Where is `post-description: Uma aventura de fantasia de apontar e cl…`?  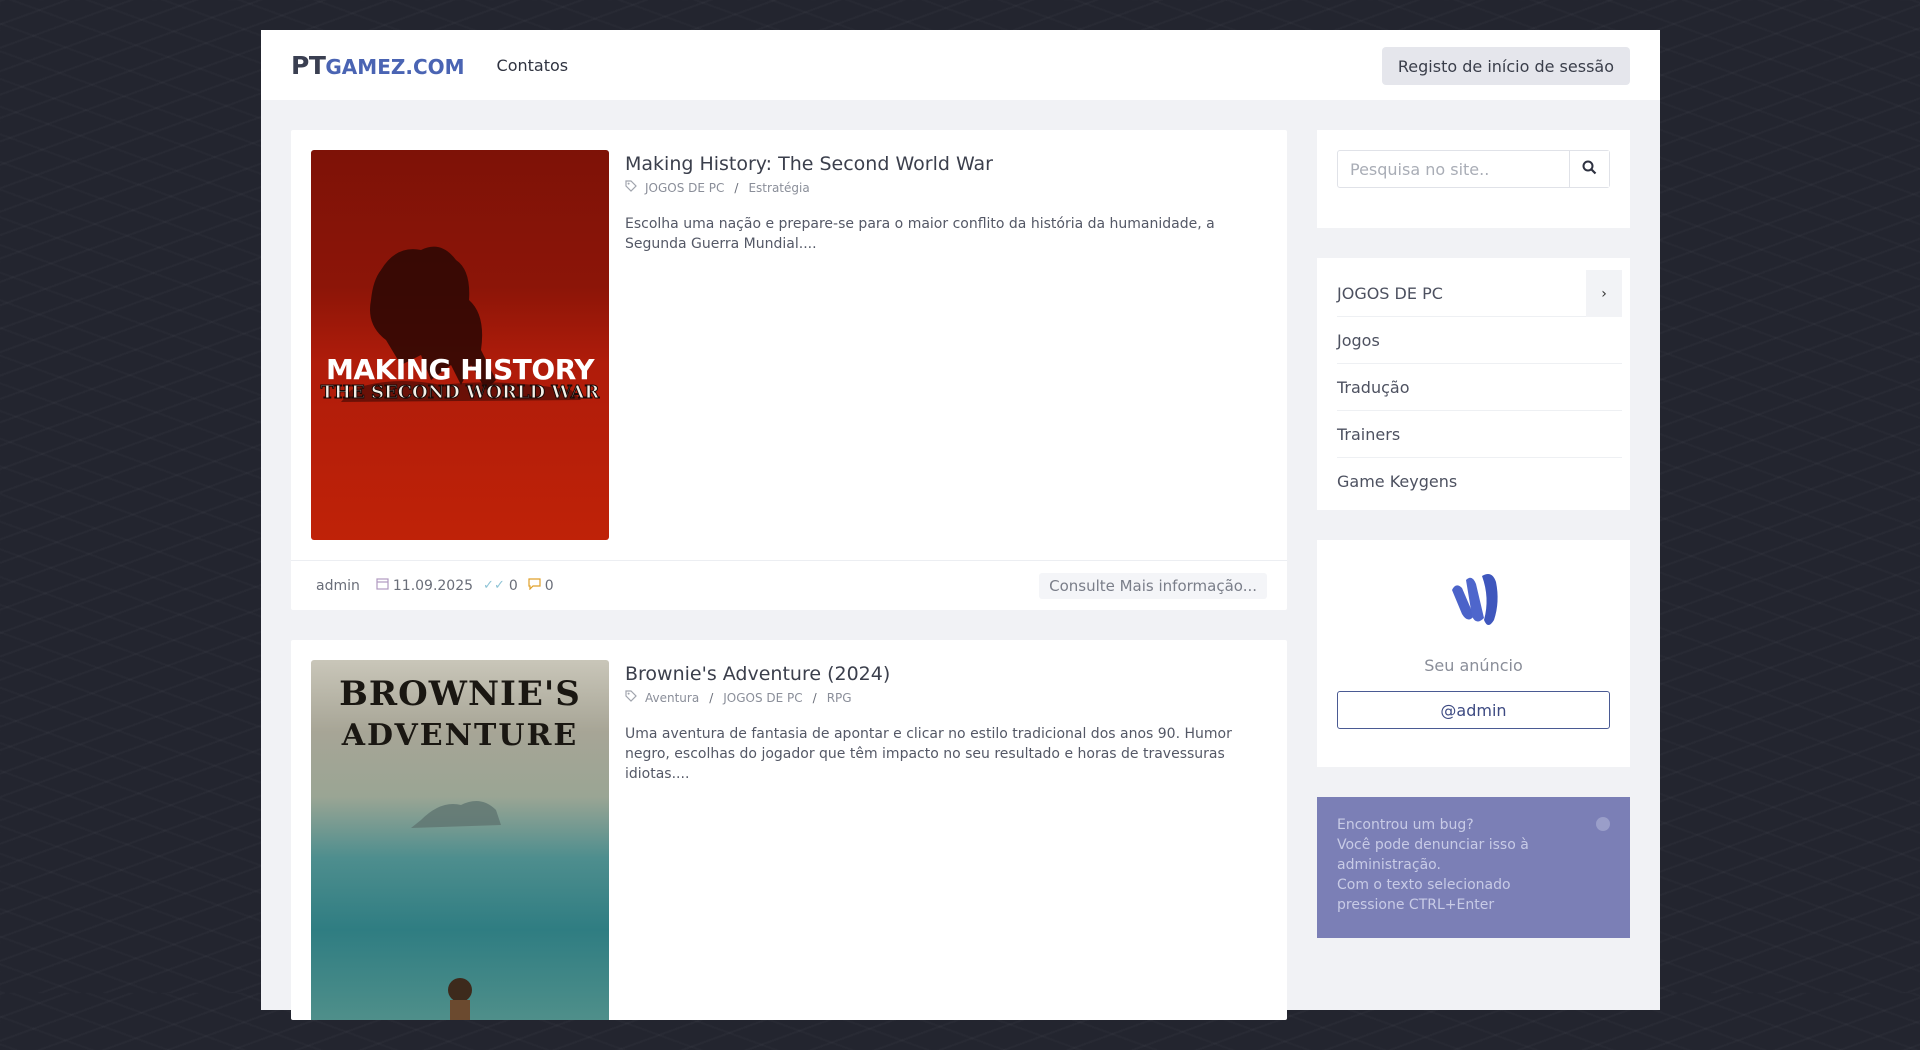
post-description: Uma aventura de fantasia de apontar e cl… is located at coordinates (928, 754).